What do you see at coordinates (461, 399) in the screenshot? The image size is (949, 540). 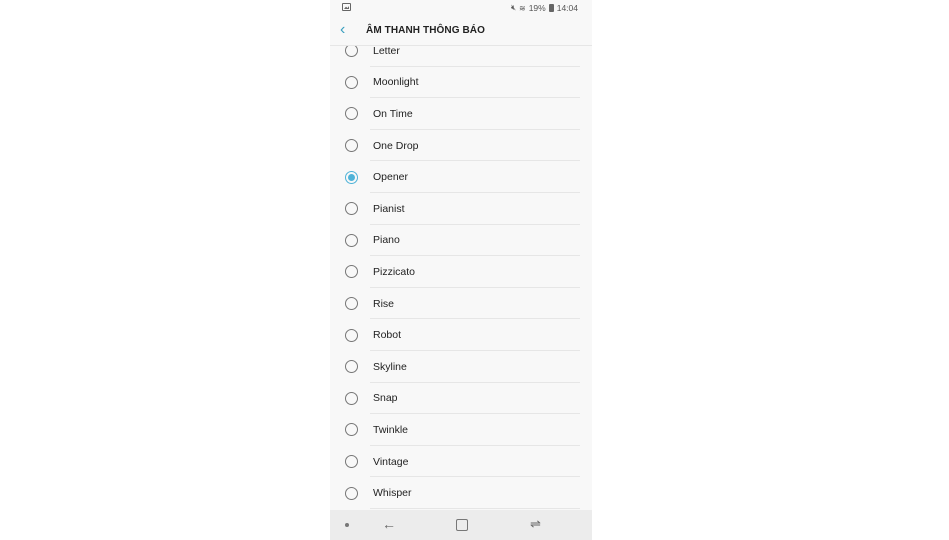 I see `sound-option: Snap` at bounding box center [461, 399].